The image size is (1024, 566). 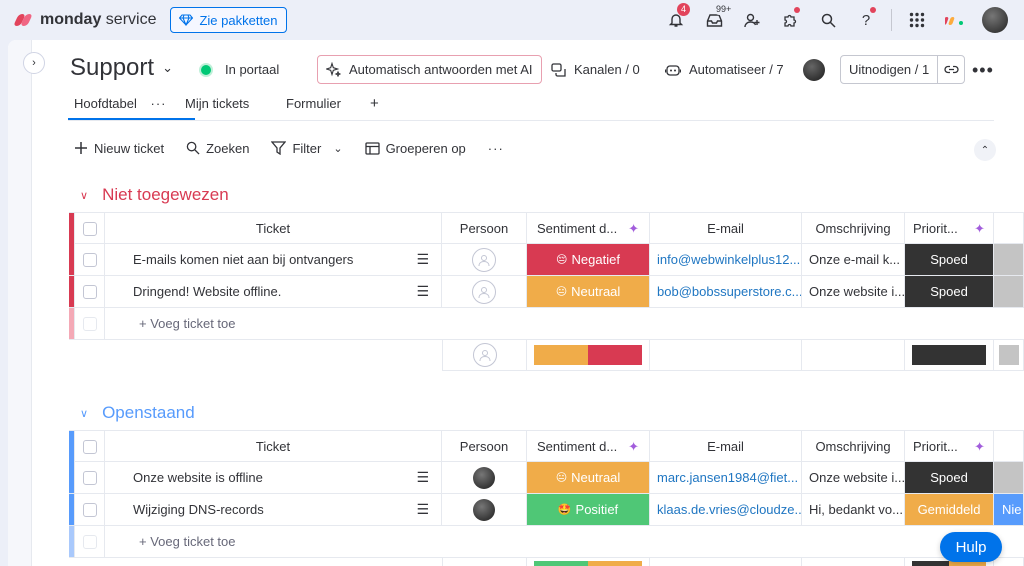 What do you see at coordinates (1009, 509) in the screenshot?
I see `extra-cell: Nie` at bounding box center [1009, 509].